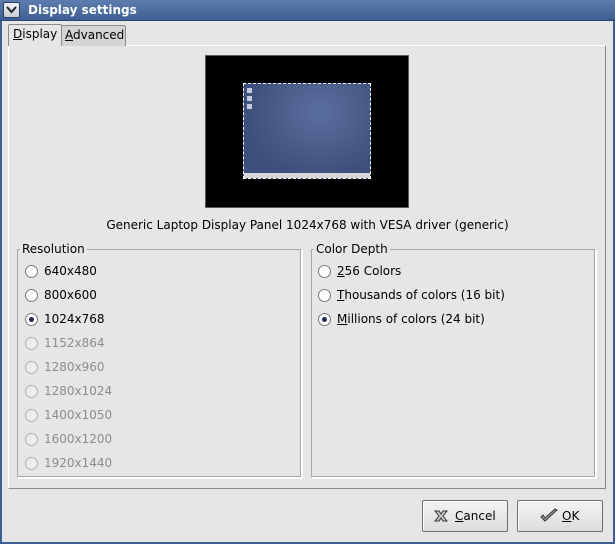 Image resolution: width=615 pixels, height=544 pixels. What do you see at coordinates (74, 367) in the screenshot?
I see `resolution-option-label: 1280x960` at bounding box center [74, 367].